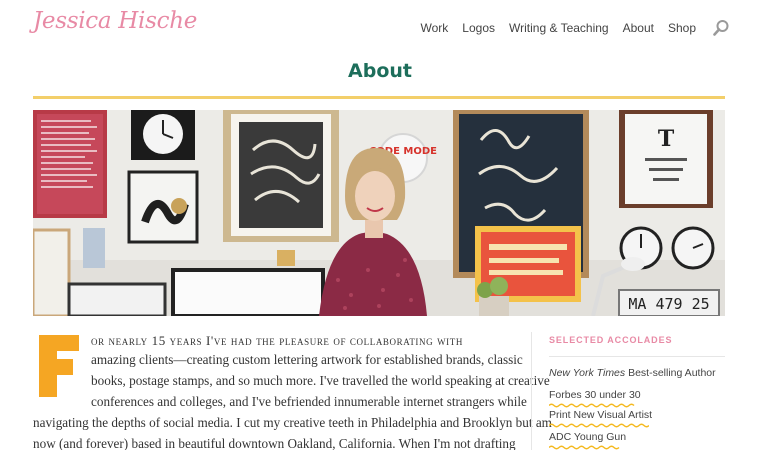  What do you see at coordinates (668, 304) in the screenshot?
I see `license-plate-text: MA 479 25` at bounding box center [668, 304].